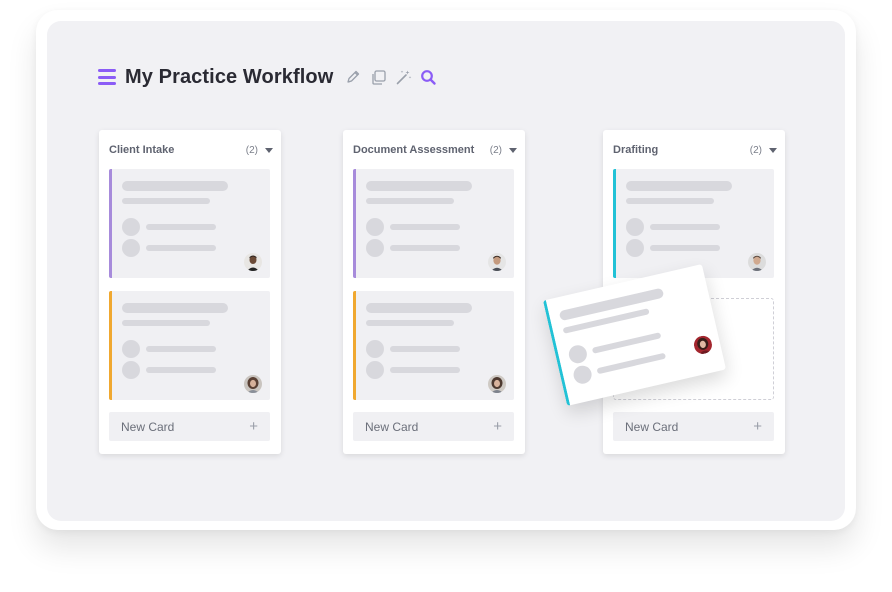 This screenshot has width=892, height=592. I want to click on board-header: My Practice Workflow, so click(270, 77).